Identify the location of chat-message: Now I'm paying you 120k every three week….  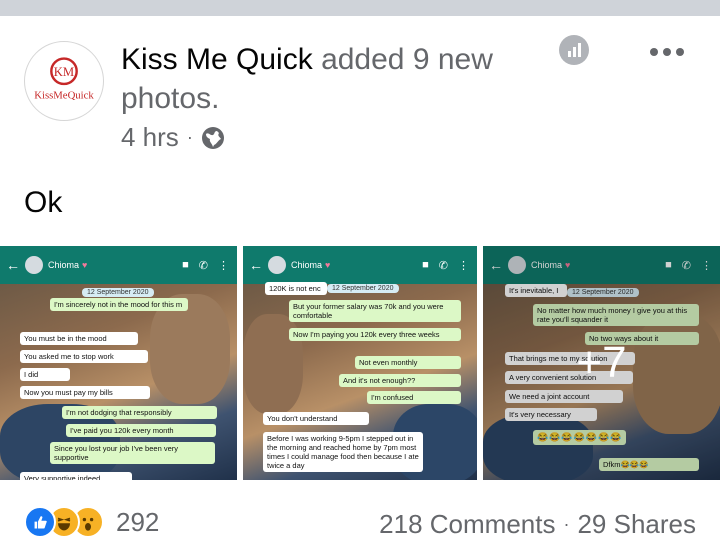
(375, 334).